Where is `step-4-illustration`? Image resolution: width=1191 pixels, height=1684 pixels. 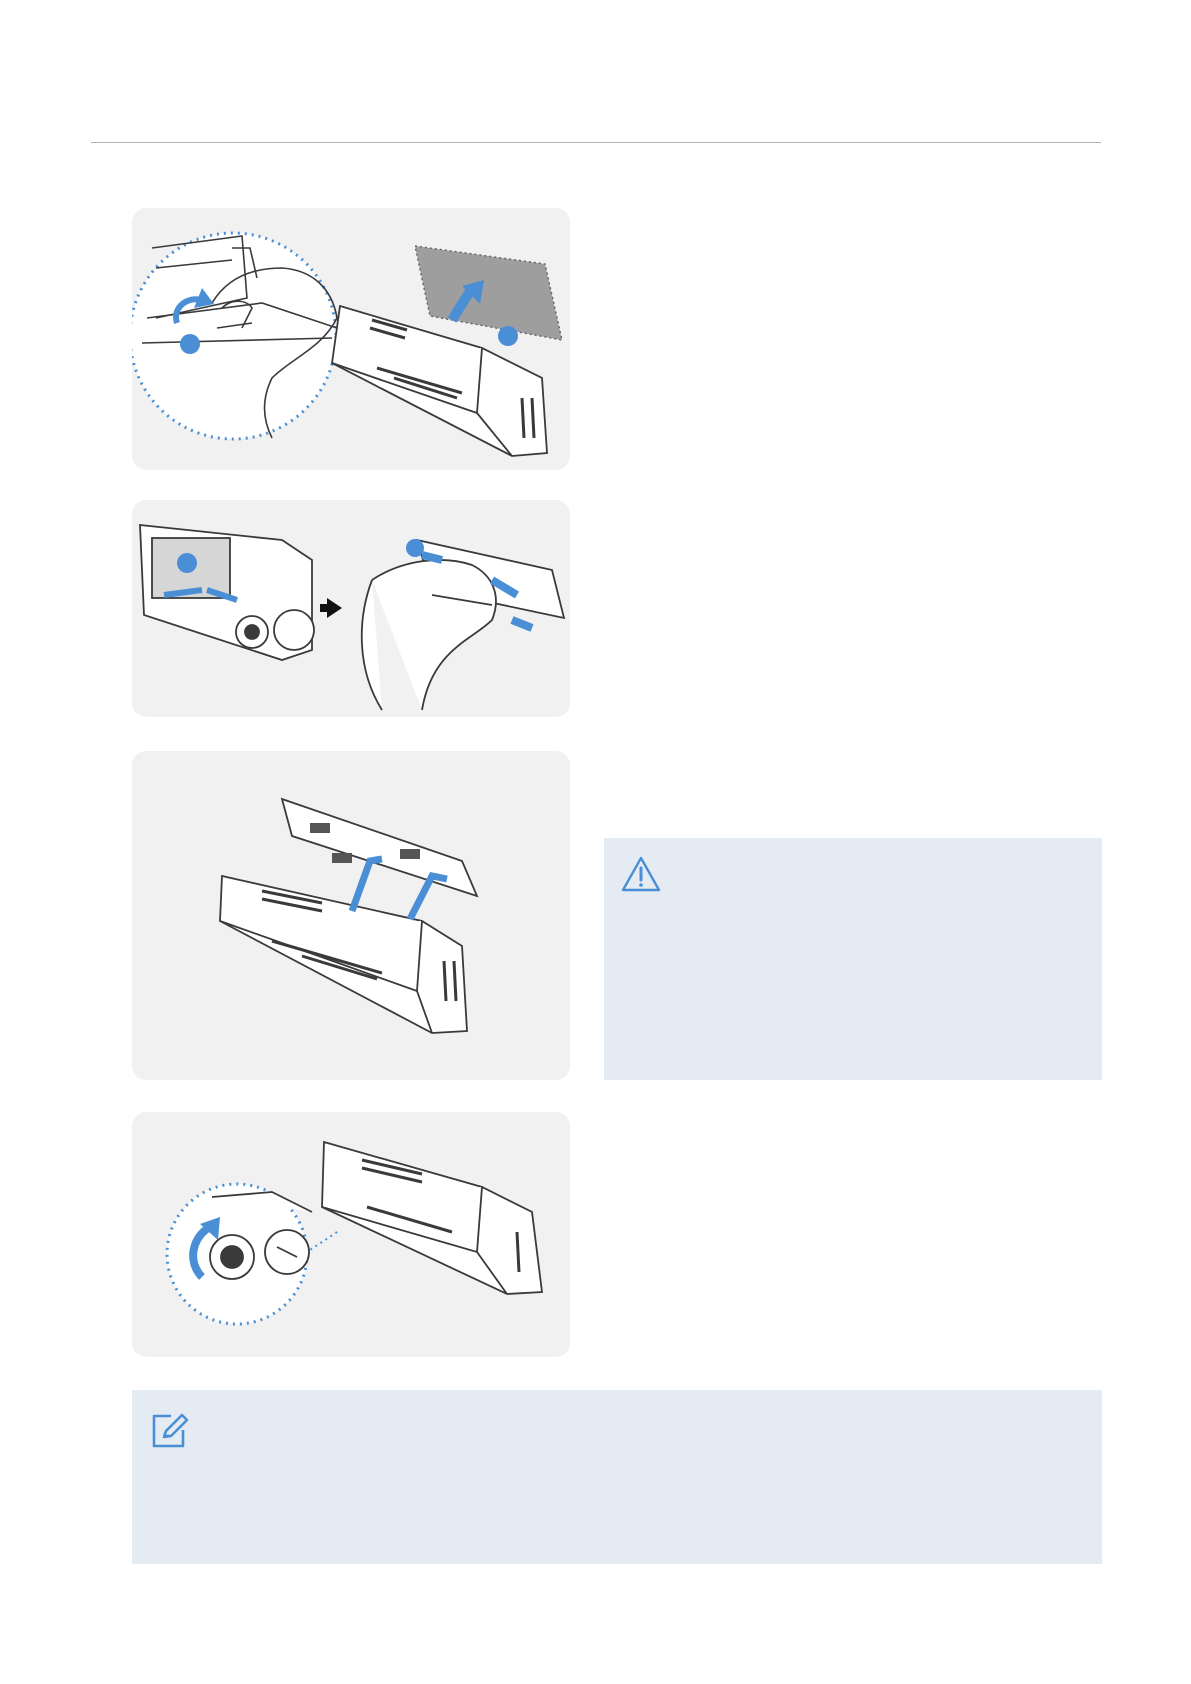 step-4-illustration is located at coordinates (351, 1234).